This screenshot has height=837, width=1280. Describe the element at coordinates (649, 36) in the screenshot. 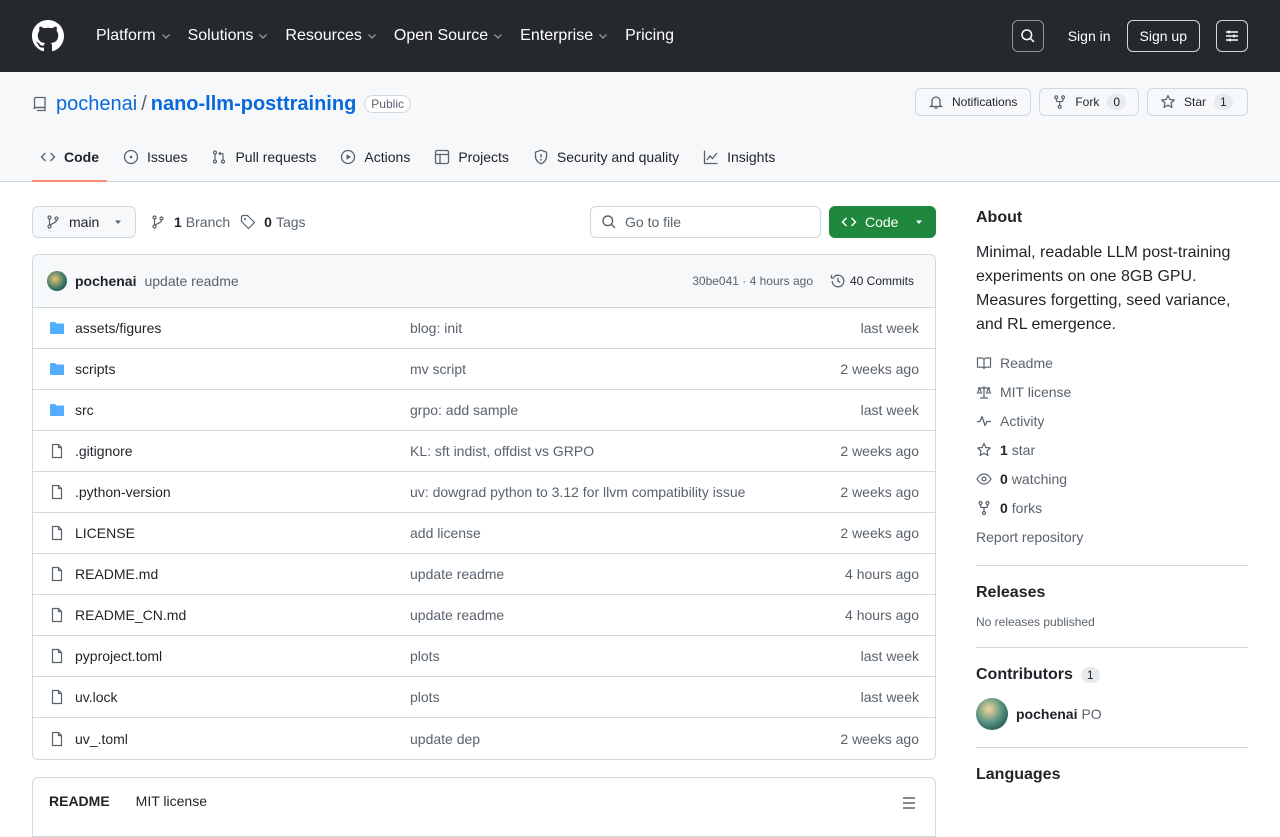

I see `nav-pricing: Pricing` at that location.